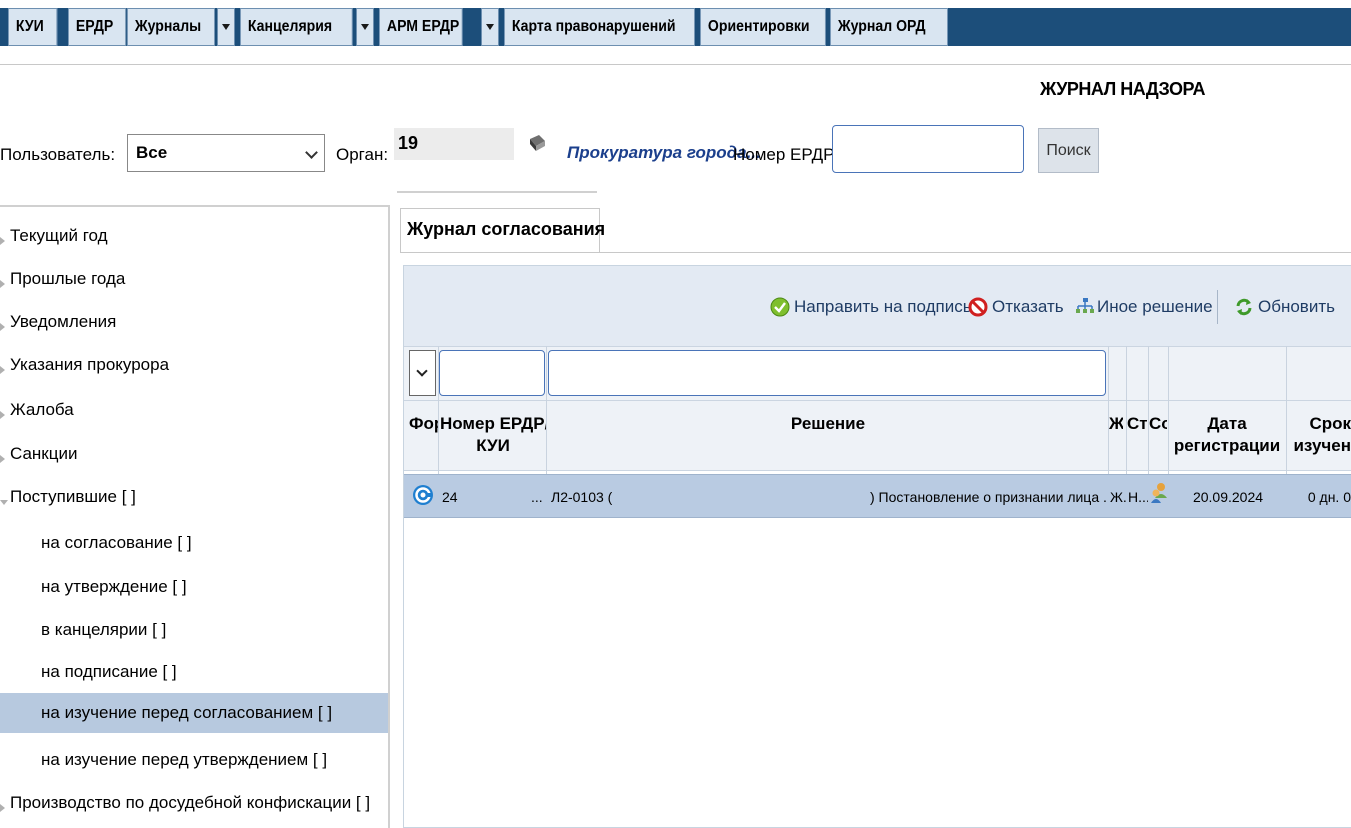 This screenshot has height=828, width=1351. Describe the element at coordinates (1118, 497) in the screenshot. I see `cell-zh: Ж.` at that location.